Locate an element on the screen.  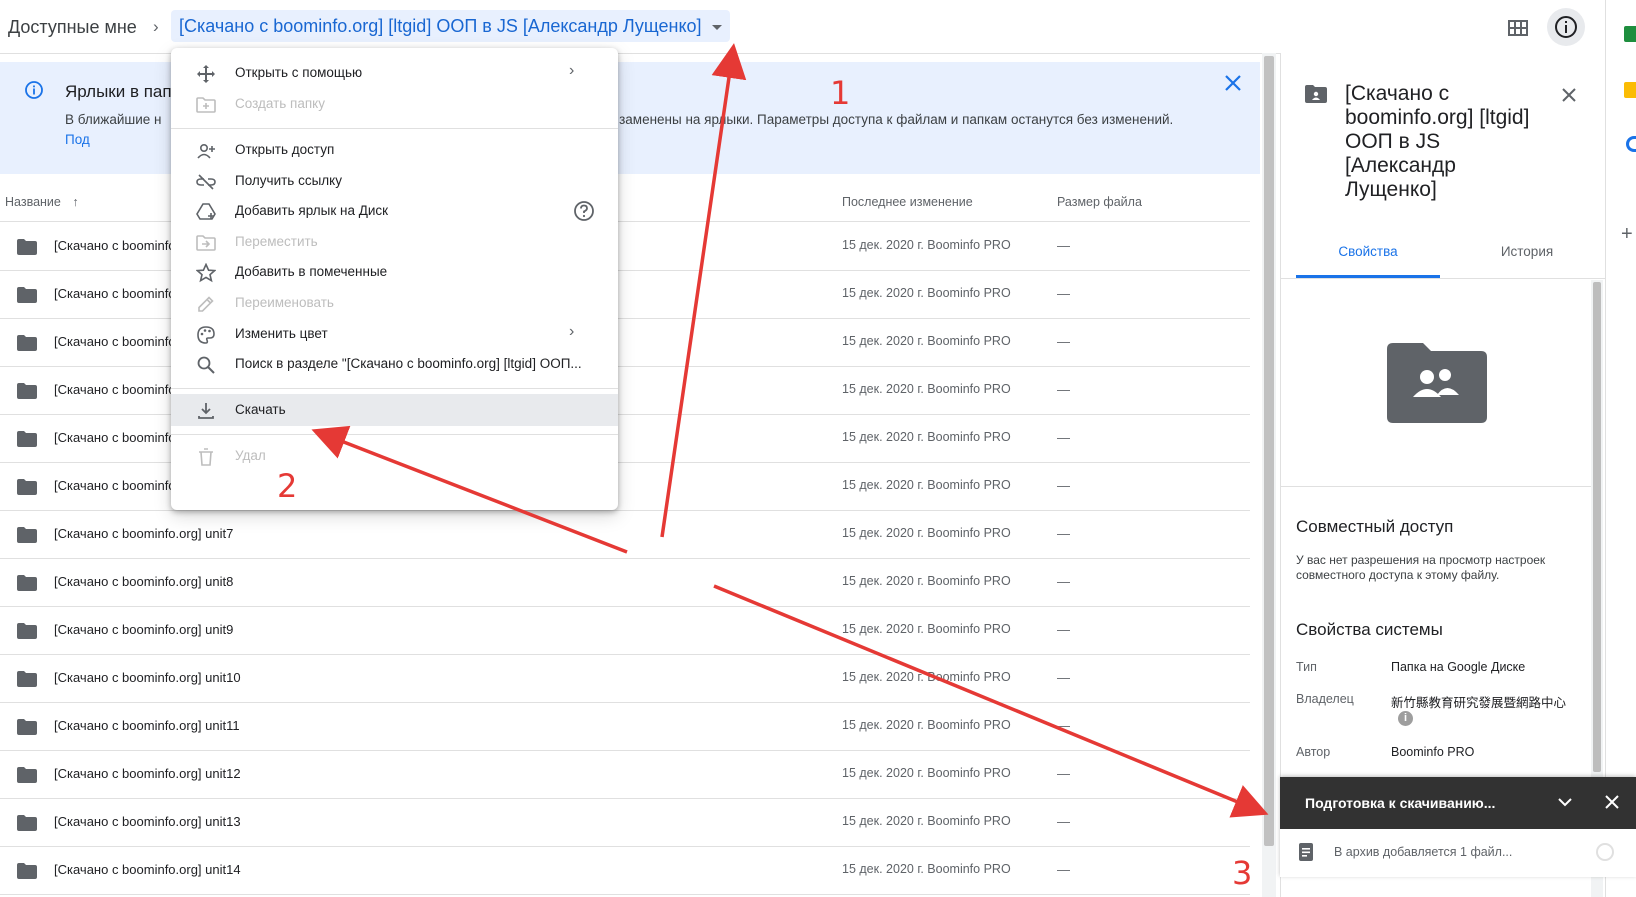
loading-spinner-icon is located at coordinates (1605, 852).